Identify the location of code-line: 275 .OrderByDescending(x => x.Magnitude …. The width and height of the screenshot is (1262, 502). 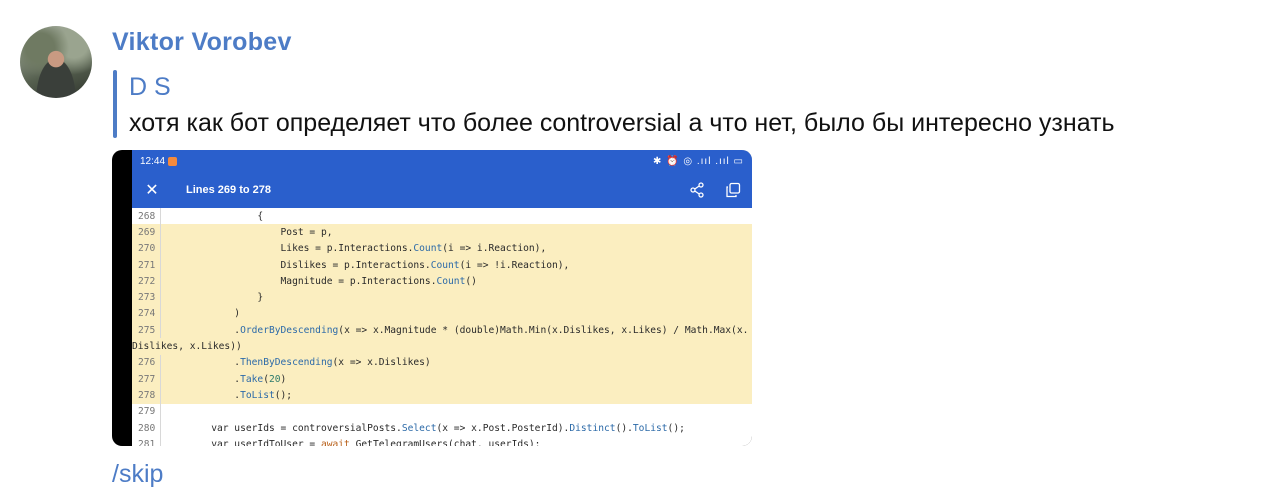
(442, 330).